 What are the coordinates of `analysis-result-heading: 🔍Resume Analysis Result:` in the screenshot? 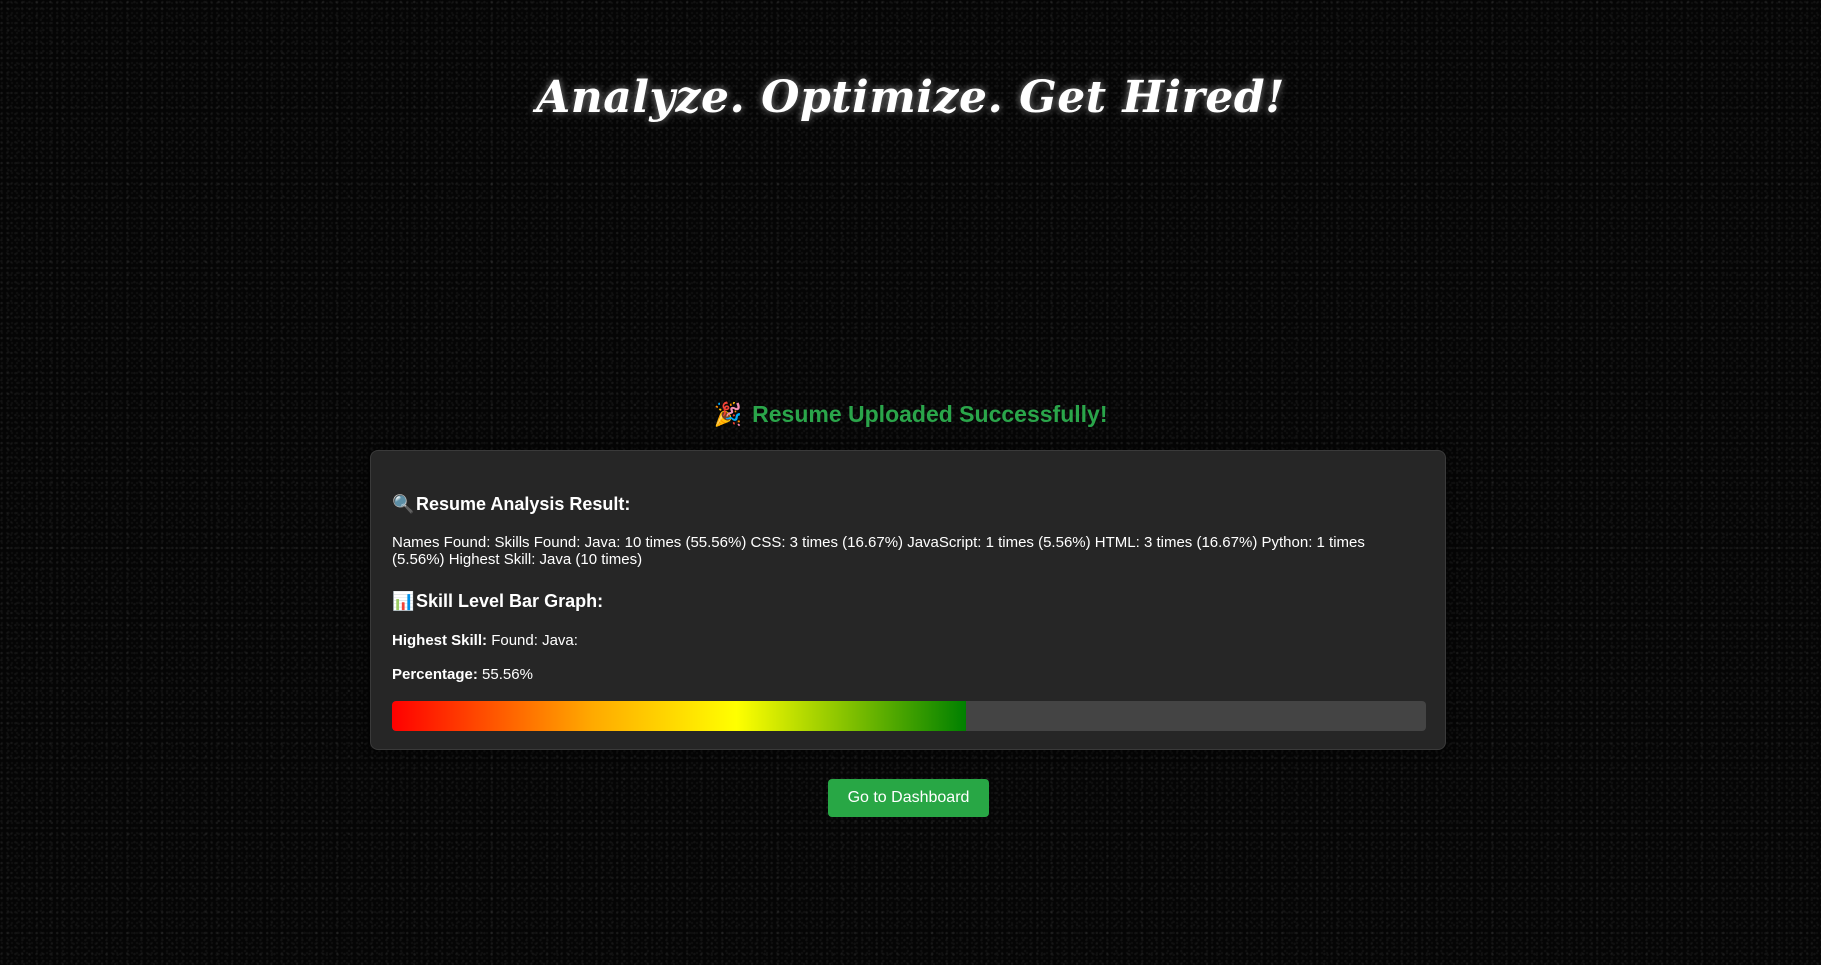 It's located at (511, 504).